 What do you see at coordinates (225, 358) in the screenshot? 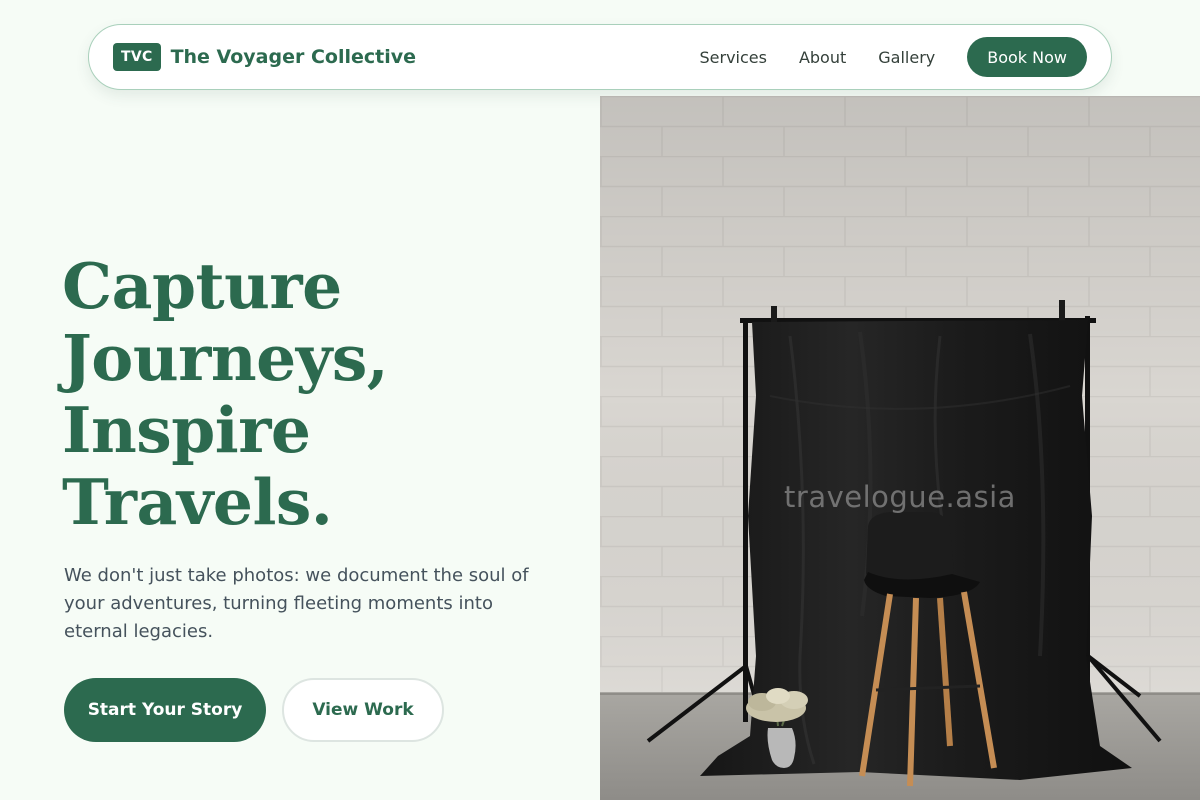
I see `hero-title-line: Journeys,` at bounding box center [225, 358].